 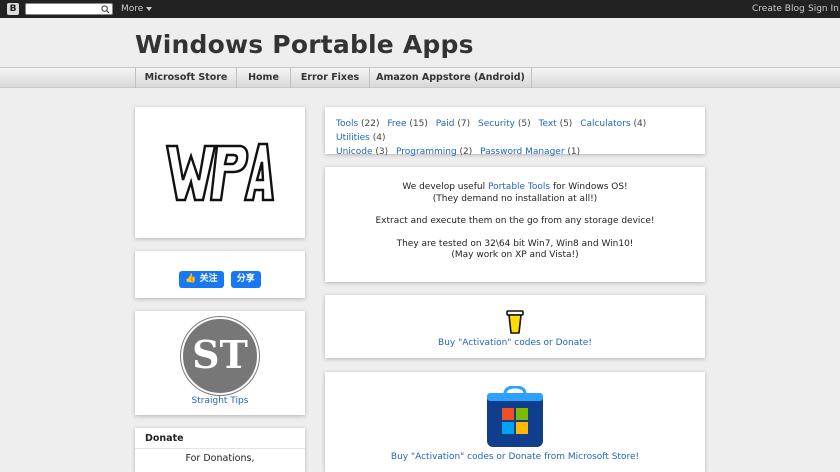 I want to click on divider, so click(x=220, y=448).